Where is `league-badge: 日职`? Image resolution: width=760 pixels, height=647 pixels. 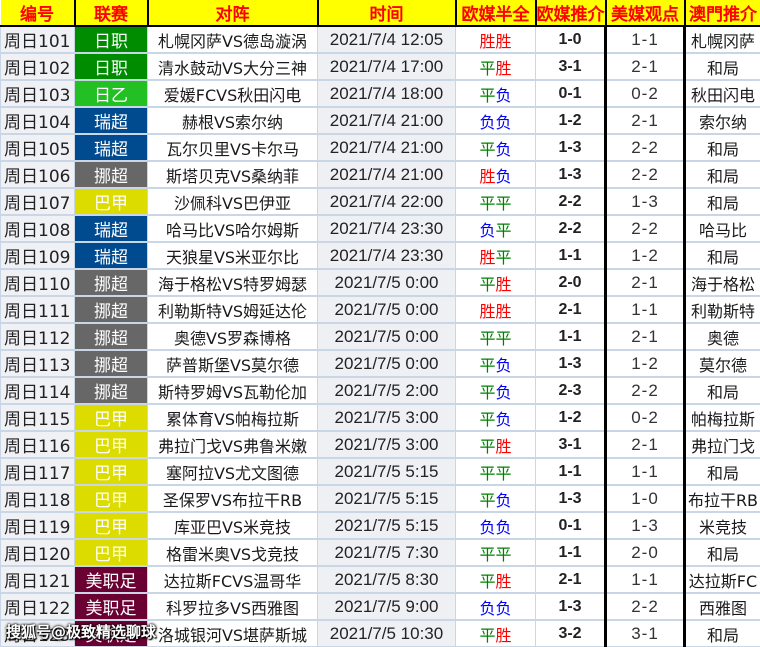
league-badge: 日职 is located at coordinates (111, 39).